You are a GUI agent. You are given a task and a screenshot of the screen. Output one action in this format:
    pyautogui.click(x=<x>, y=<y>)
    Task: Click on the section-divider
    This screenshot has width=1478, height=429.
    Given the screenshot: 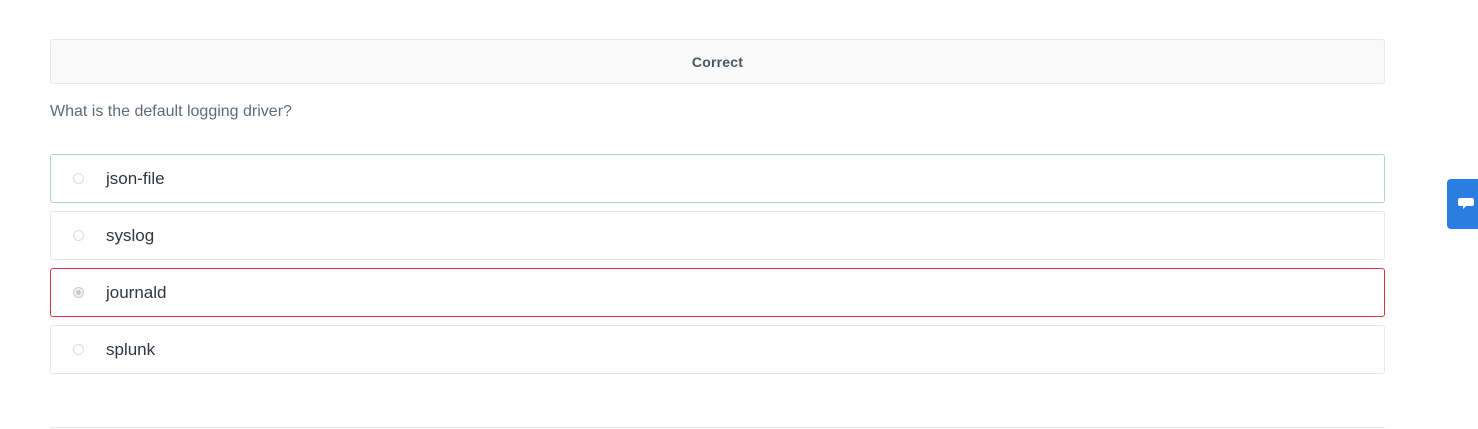 What is the action you would take?
    pyautogui.click(x=717, y=427)
    